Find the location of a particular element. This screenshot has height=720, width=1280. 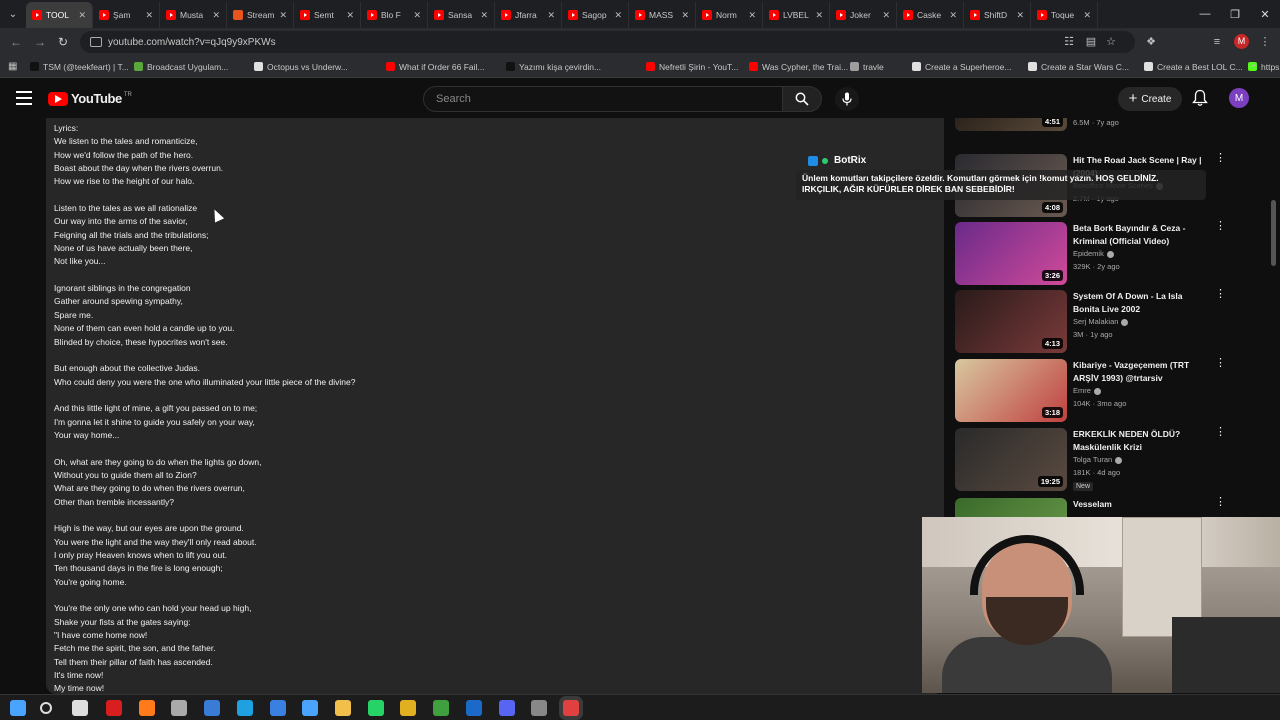

steam-icon is located at coordinates (474, 708).